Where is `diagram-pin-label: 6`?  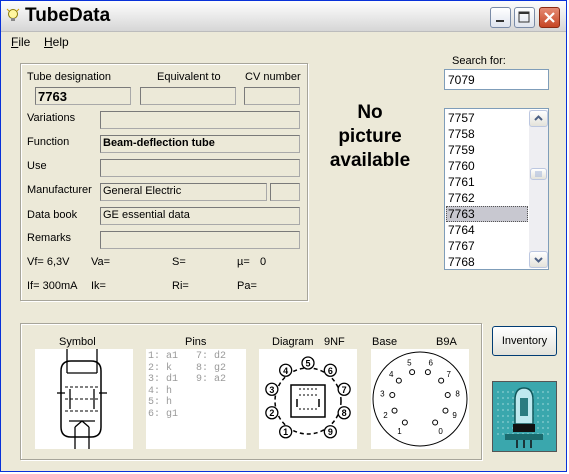
diagram-pin-label: 6 is located at coordinates (330, 371).